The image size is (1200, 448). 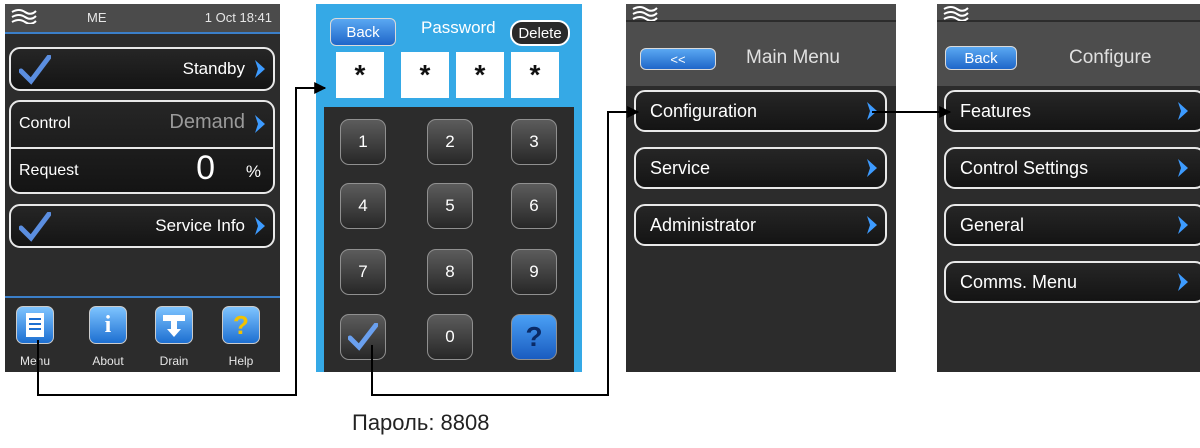 I want to click on control-request-panel: Control Demand Request 0 %, so click(x=142, y=147).